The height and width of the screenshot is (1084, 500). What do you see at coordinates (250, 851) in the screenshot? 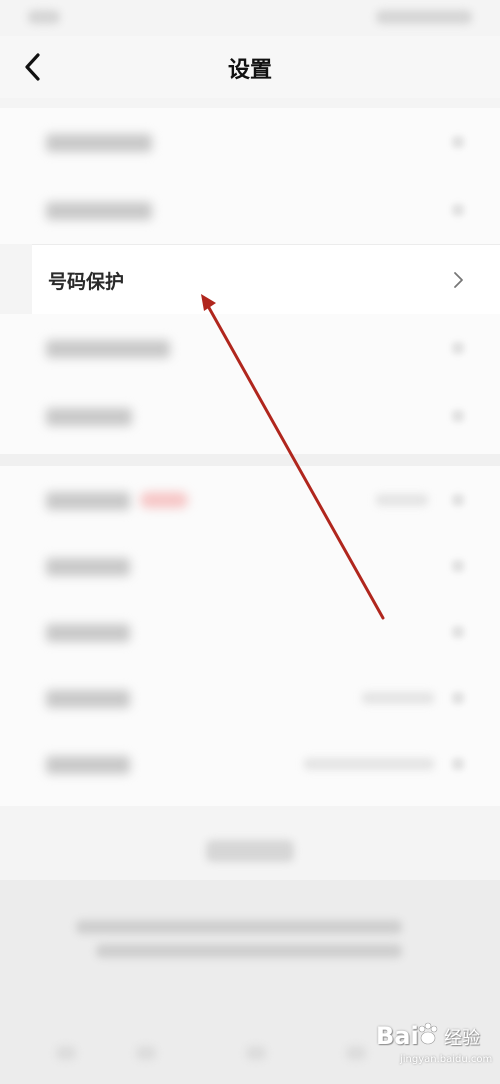
I see `blurred-logout-button` at bounding box center [250, 851].